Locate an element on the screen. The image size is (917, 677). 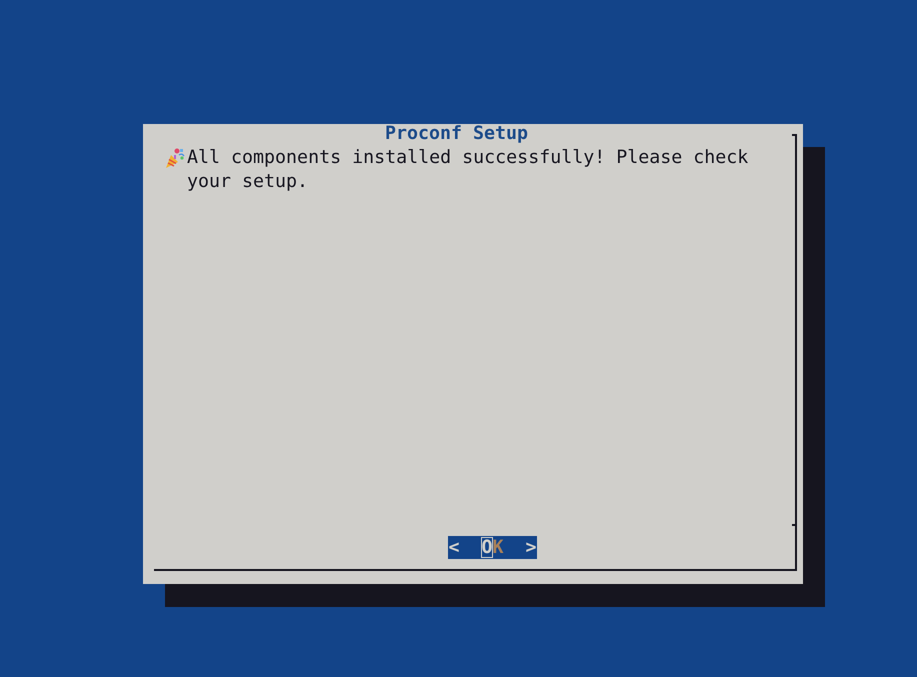
message-text: All components installed successfully! Please check your setup. is located at coordinates (468, 170).